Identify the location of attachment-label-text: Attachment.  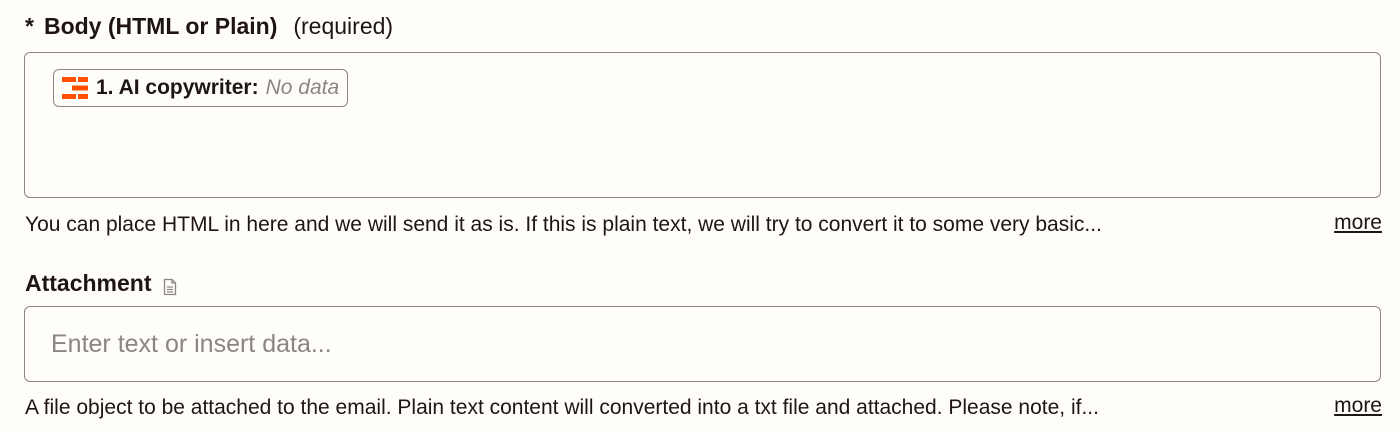
(88, 283).